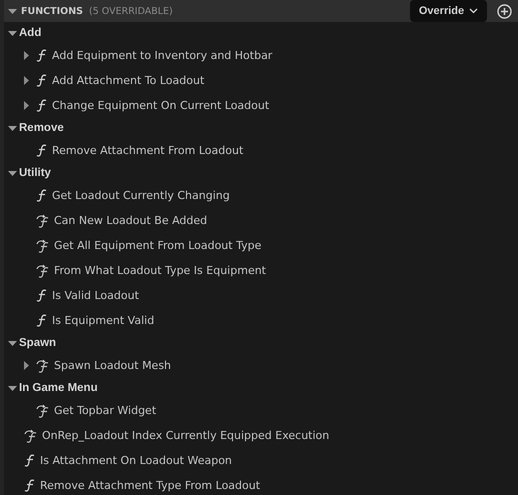 The width and height of the screenshot is (518, 495). What do you see at coordinates (136, 460) in the screenshot?
I see `function-name: Is Attachment On Loadout Weapon` at bounding box center [136, 460].